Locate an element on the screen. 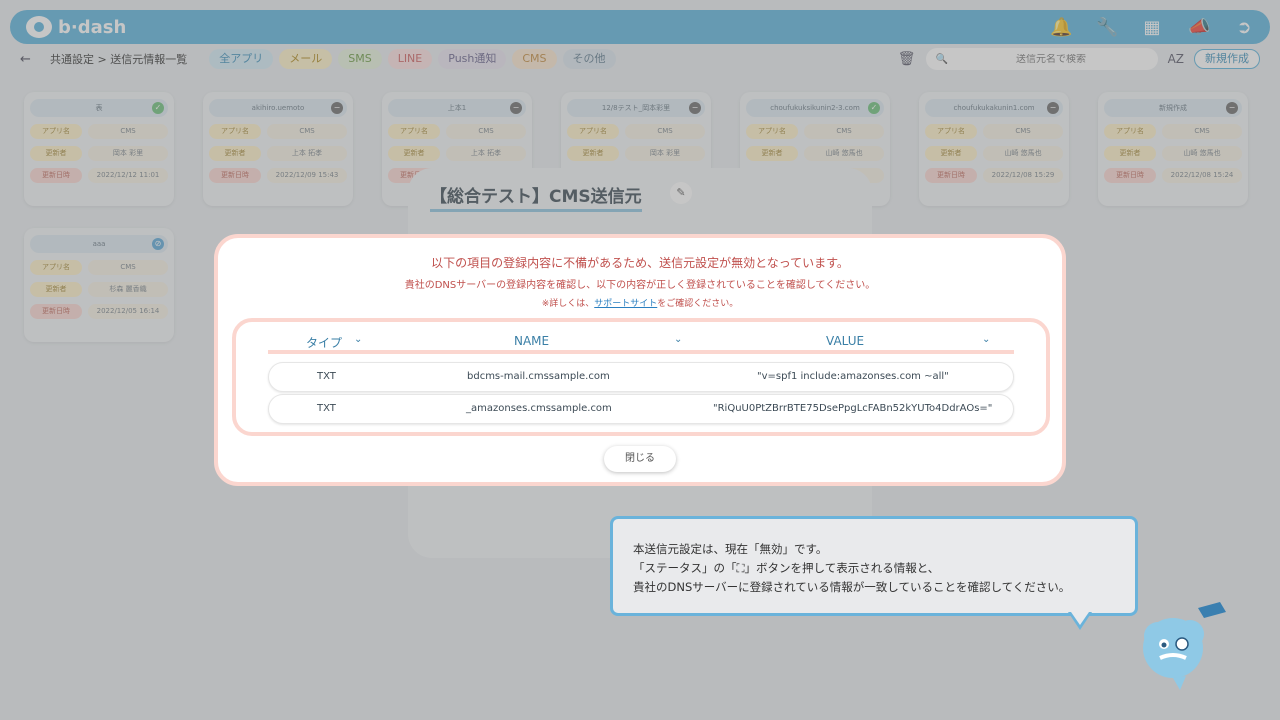 This screenshot has height=720, width=1280. row-name: _amazonses.cmssample.com is located at coordinates (539, 408).